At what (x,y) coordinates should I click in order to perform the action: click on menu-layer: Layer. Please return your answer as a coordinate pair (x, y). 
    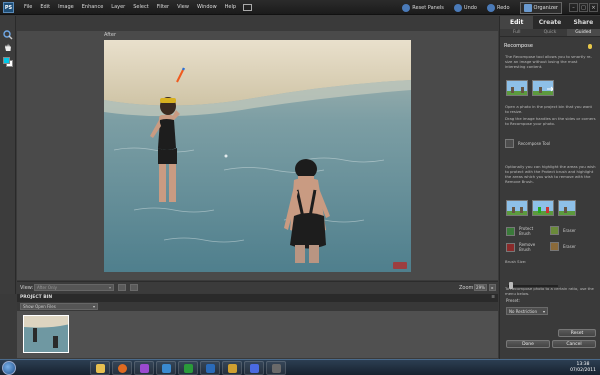
    Looking at the image, I should click on (118, 7).